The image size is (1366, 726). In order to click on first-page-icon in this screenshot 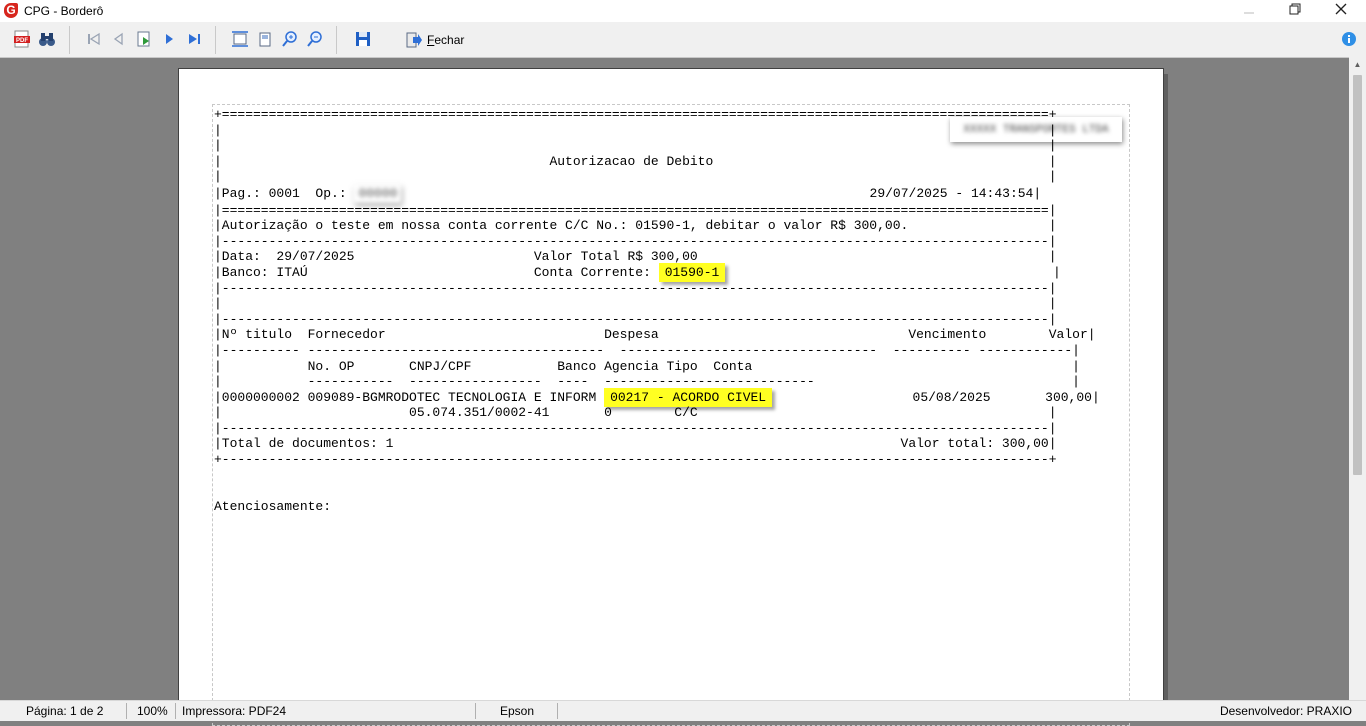, I will do `click(94, 39)`.